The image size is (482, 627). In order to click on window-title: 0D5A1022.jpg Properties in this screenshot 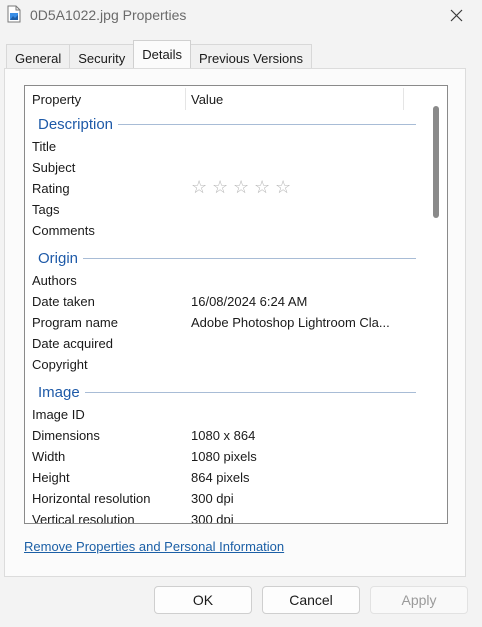, I will do `click(108, 15)`.